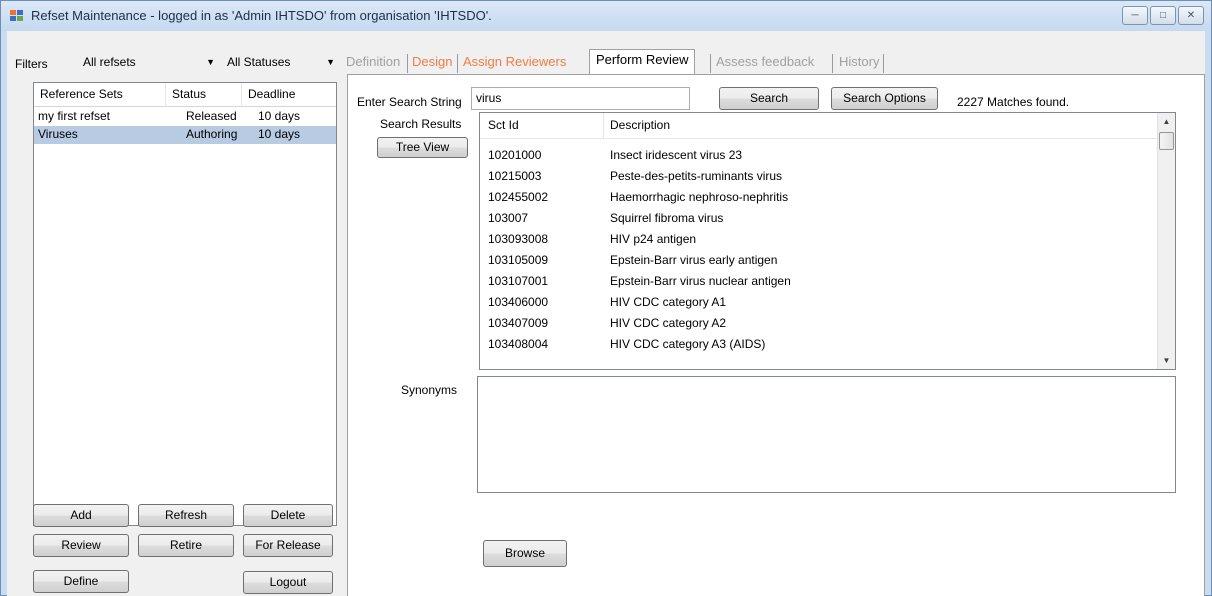 The width and height of the screenshot is (1212, 596). What do you see at coordinates (259, 62) in the screenshot?
I see `status-filter-value: All Statuses` at bounding box center [259, 62].